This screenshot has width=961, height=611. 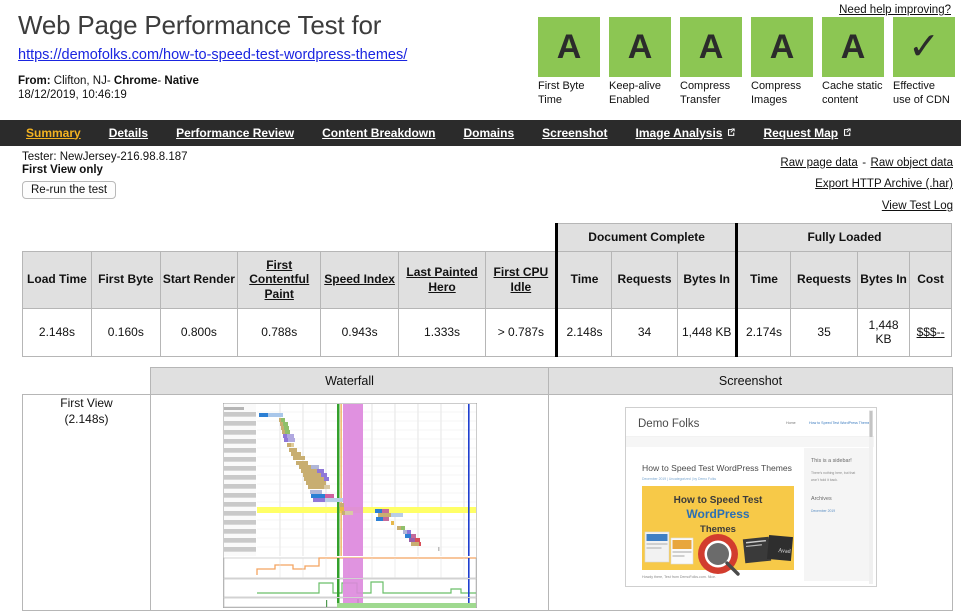 What do you see at coordinates (843, 237) in the screenshot?
I see `group-header-fully-loaded: Fully Loaded` at bounding box center [843, 237].